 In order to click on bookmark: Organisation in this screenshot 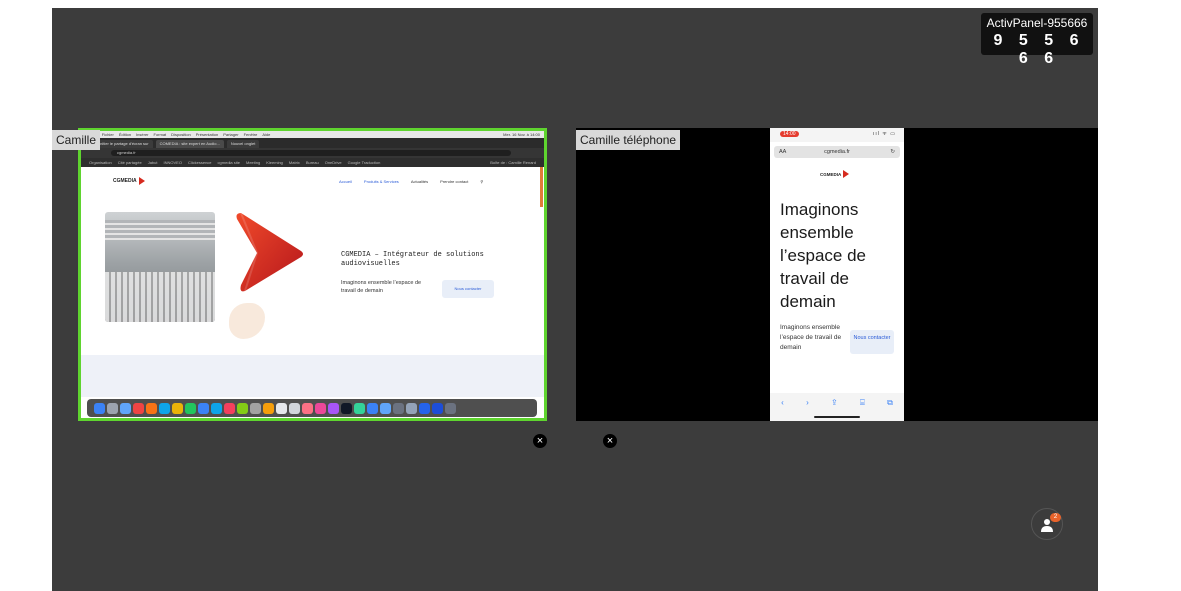, I will do `click(100, 162)`.